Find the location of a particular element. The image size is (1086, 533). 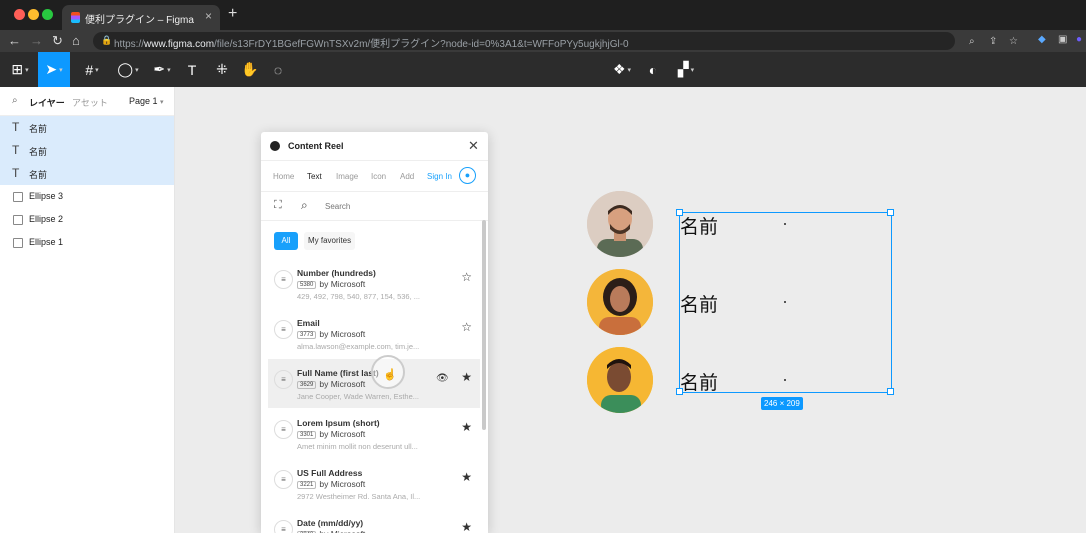

page-selector: Page 1 ▾ is located at coordinates (146, 101).